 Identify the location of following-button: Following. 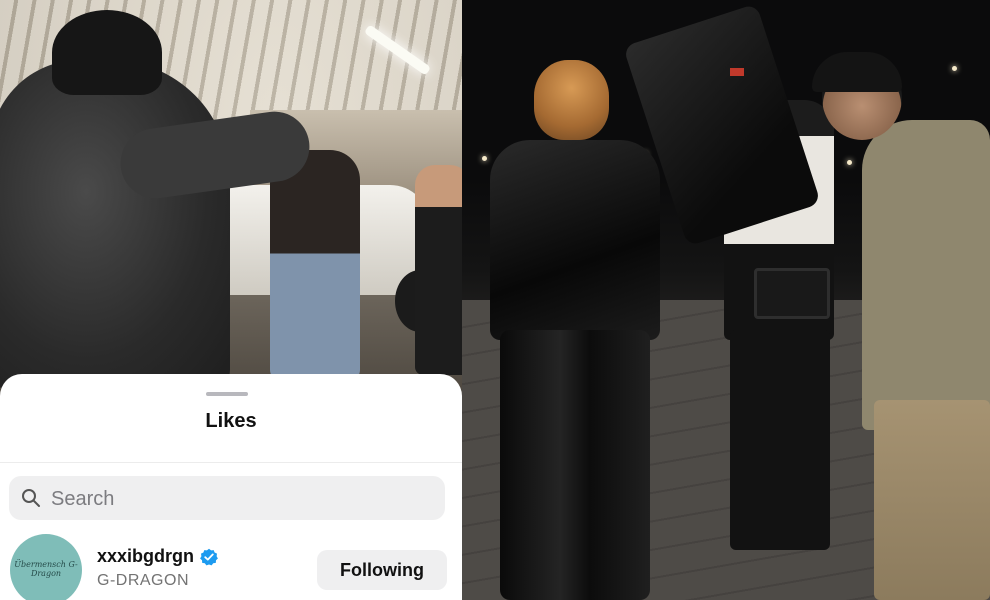
(382, 570).